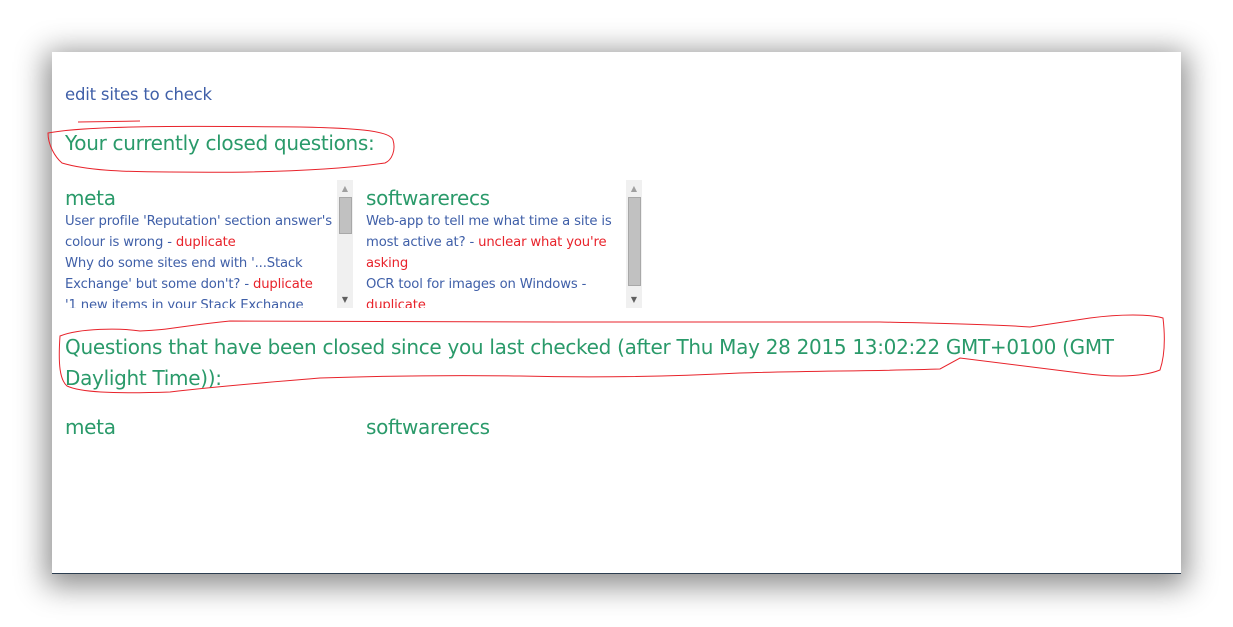 The height and width of the screenshot is (627, 1233). I want to click on question-link: OCR tool for images on Windows, so click(472, 284).